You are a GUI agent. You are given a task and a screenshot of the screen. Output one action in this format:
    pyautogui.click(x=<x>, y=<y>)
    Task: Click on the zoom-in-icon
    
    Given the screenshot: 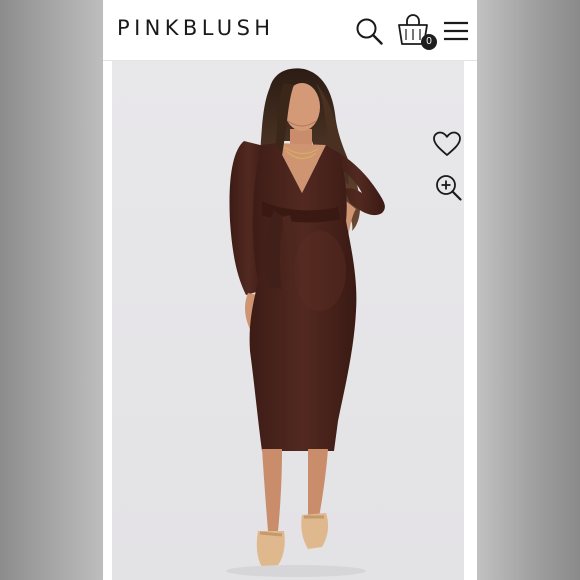 What is the action you would take?
    pyautogui.click(x=449, y=188)
    